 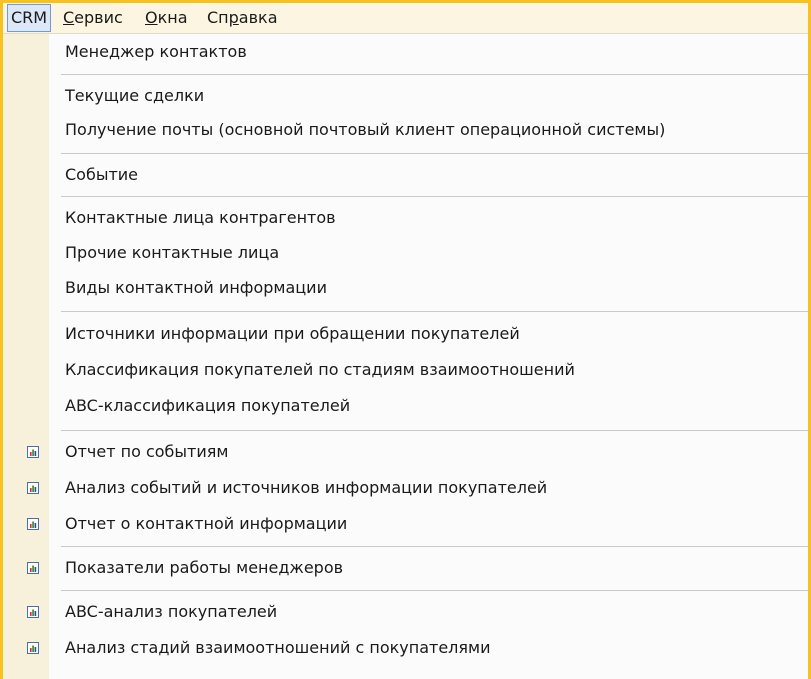 I want to click on menu-service-rest: ервис, so click(x=98, y=17).